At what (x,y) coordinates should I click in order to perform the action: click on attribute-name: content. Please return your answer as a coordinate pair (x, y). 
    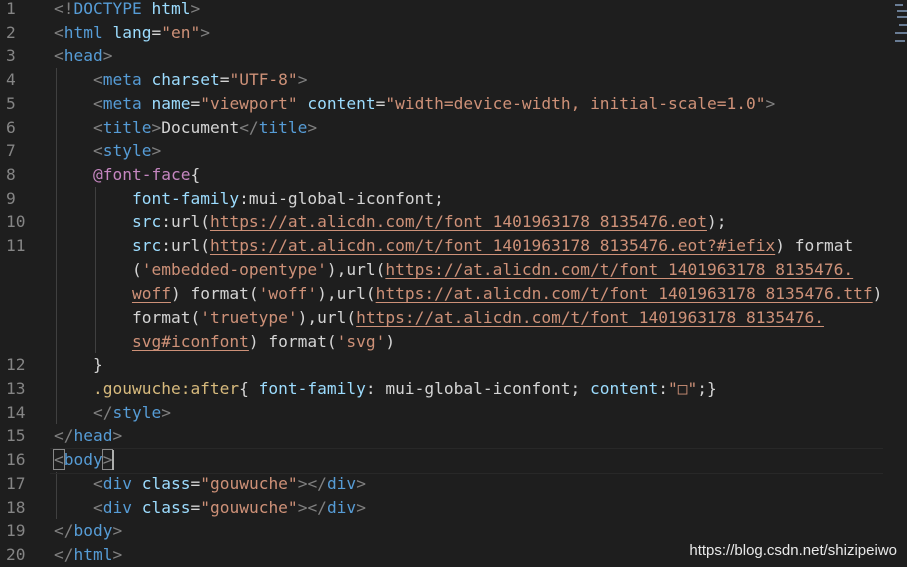
    Looking at the image, I should click on (341, 103).